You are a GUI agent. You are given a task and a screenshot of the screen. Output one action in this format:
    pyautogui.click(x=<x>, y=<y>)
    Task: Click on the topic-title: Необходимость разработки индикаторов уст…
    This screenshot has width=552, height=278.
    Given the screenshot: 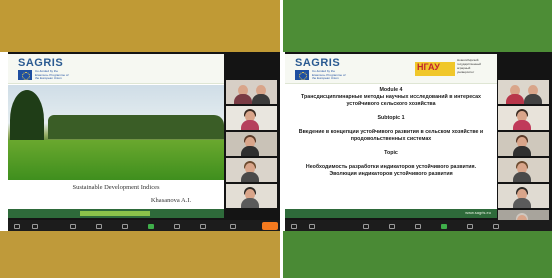 What is the action you would take?
    pyautogui.click(x=391, y=170)
    